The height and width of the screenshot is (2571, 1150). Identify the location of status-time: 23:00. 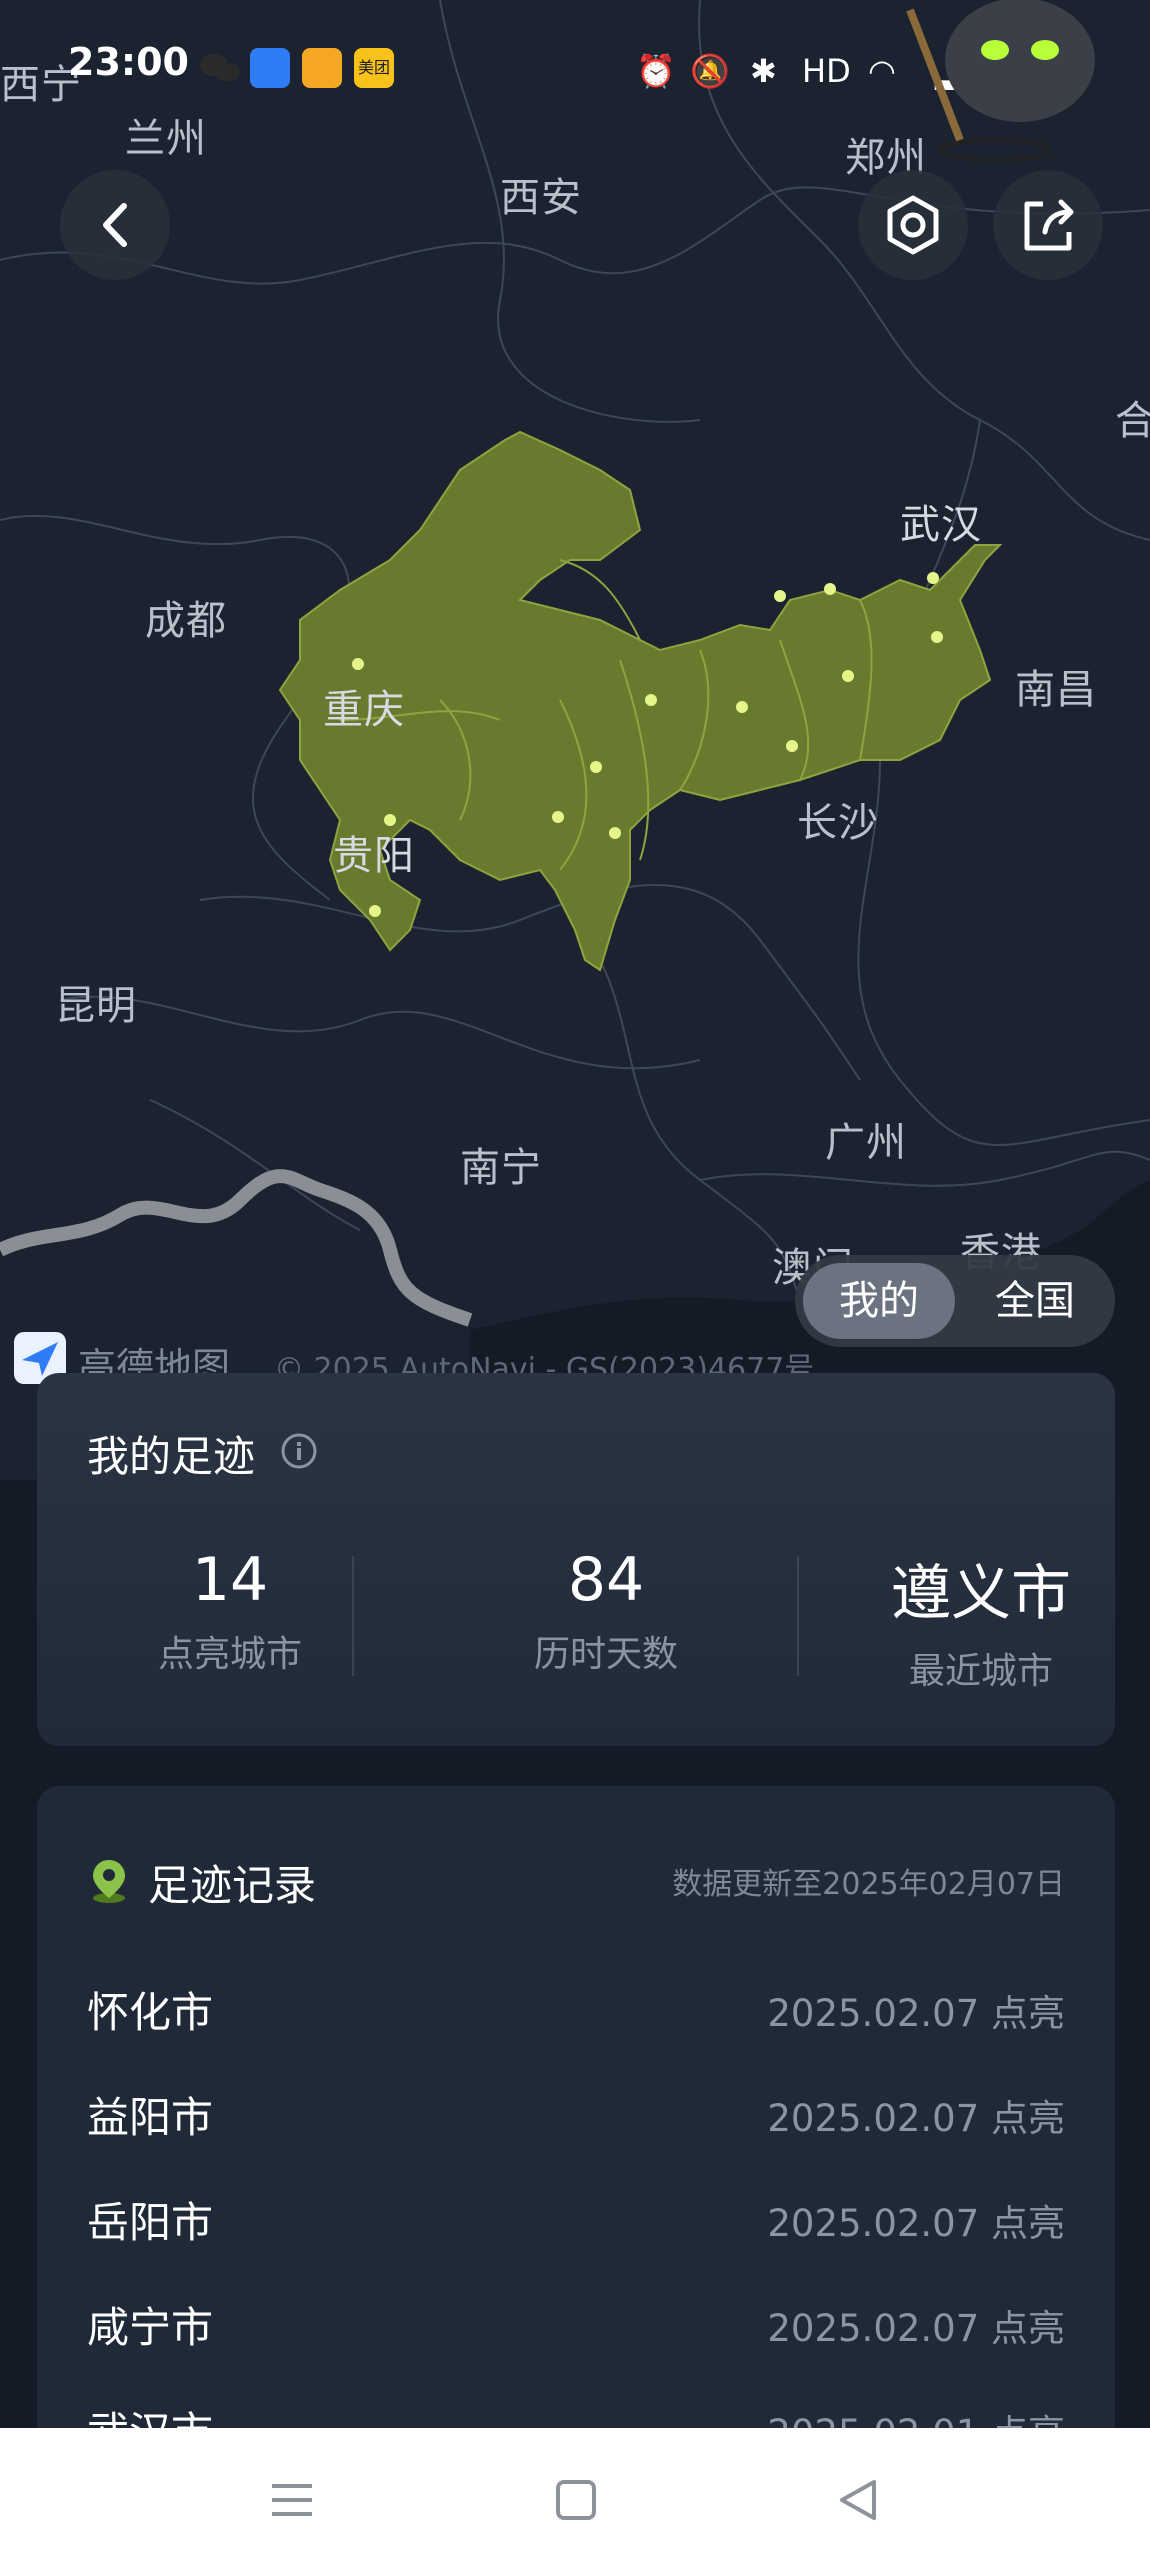
(128, 62).